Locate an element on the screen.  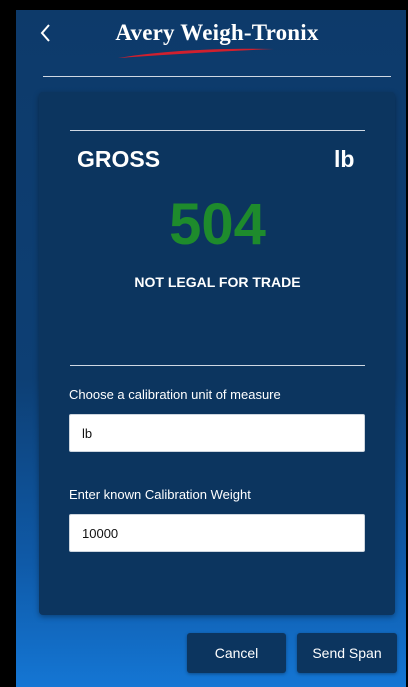
calibration-weight-label: Enter known Calibration Weight is located at coordinates (160, 494).